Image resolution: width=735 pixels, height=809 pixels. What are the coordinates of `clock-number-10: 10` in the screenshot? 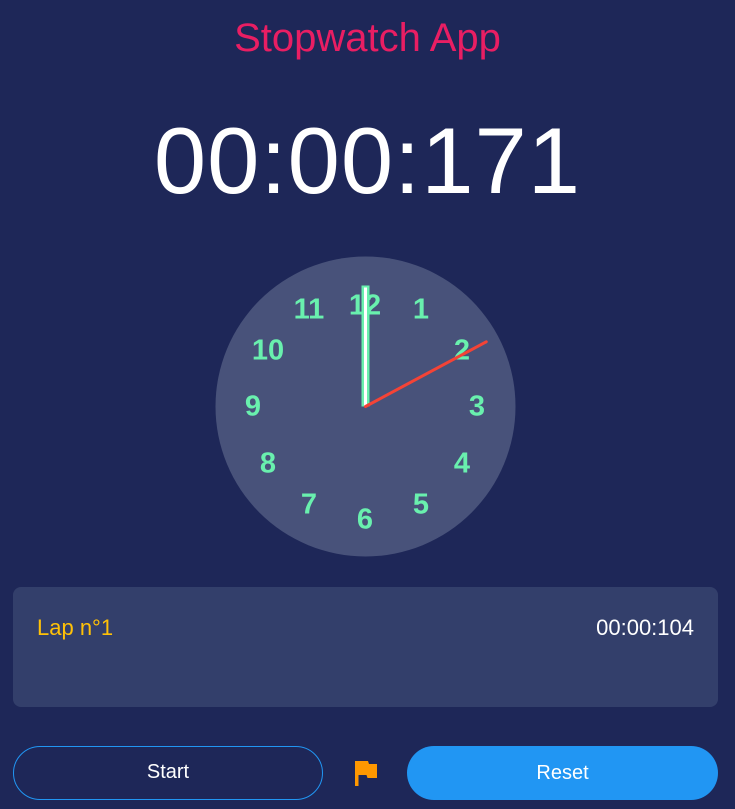 It's located at (268, 351).